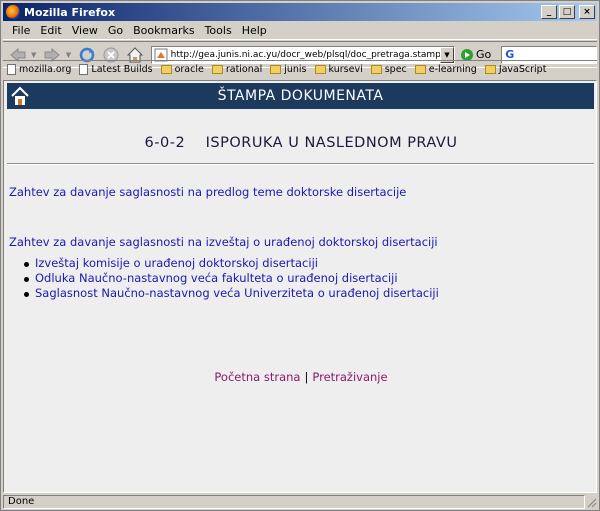  What do you see at coordinates (20, 96) in the screenshot?
I see `home-icon` at bounding box center [20, 96].